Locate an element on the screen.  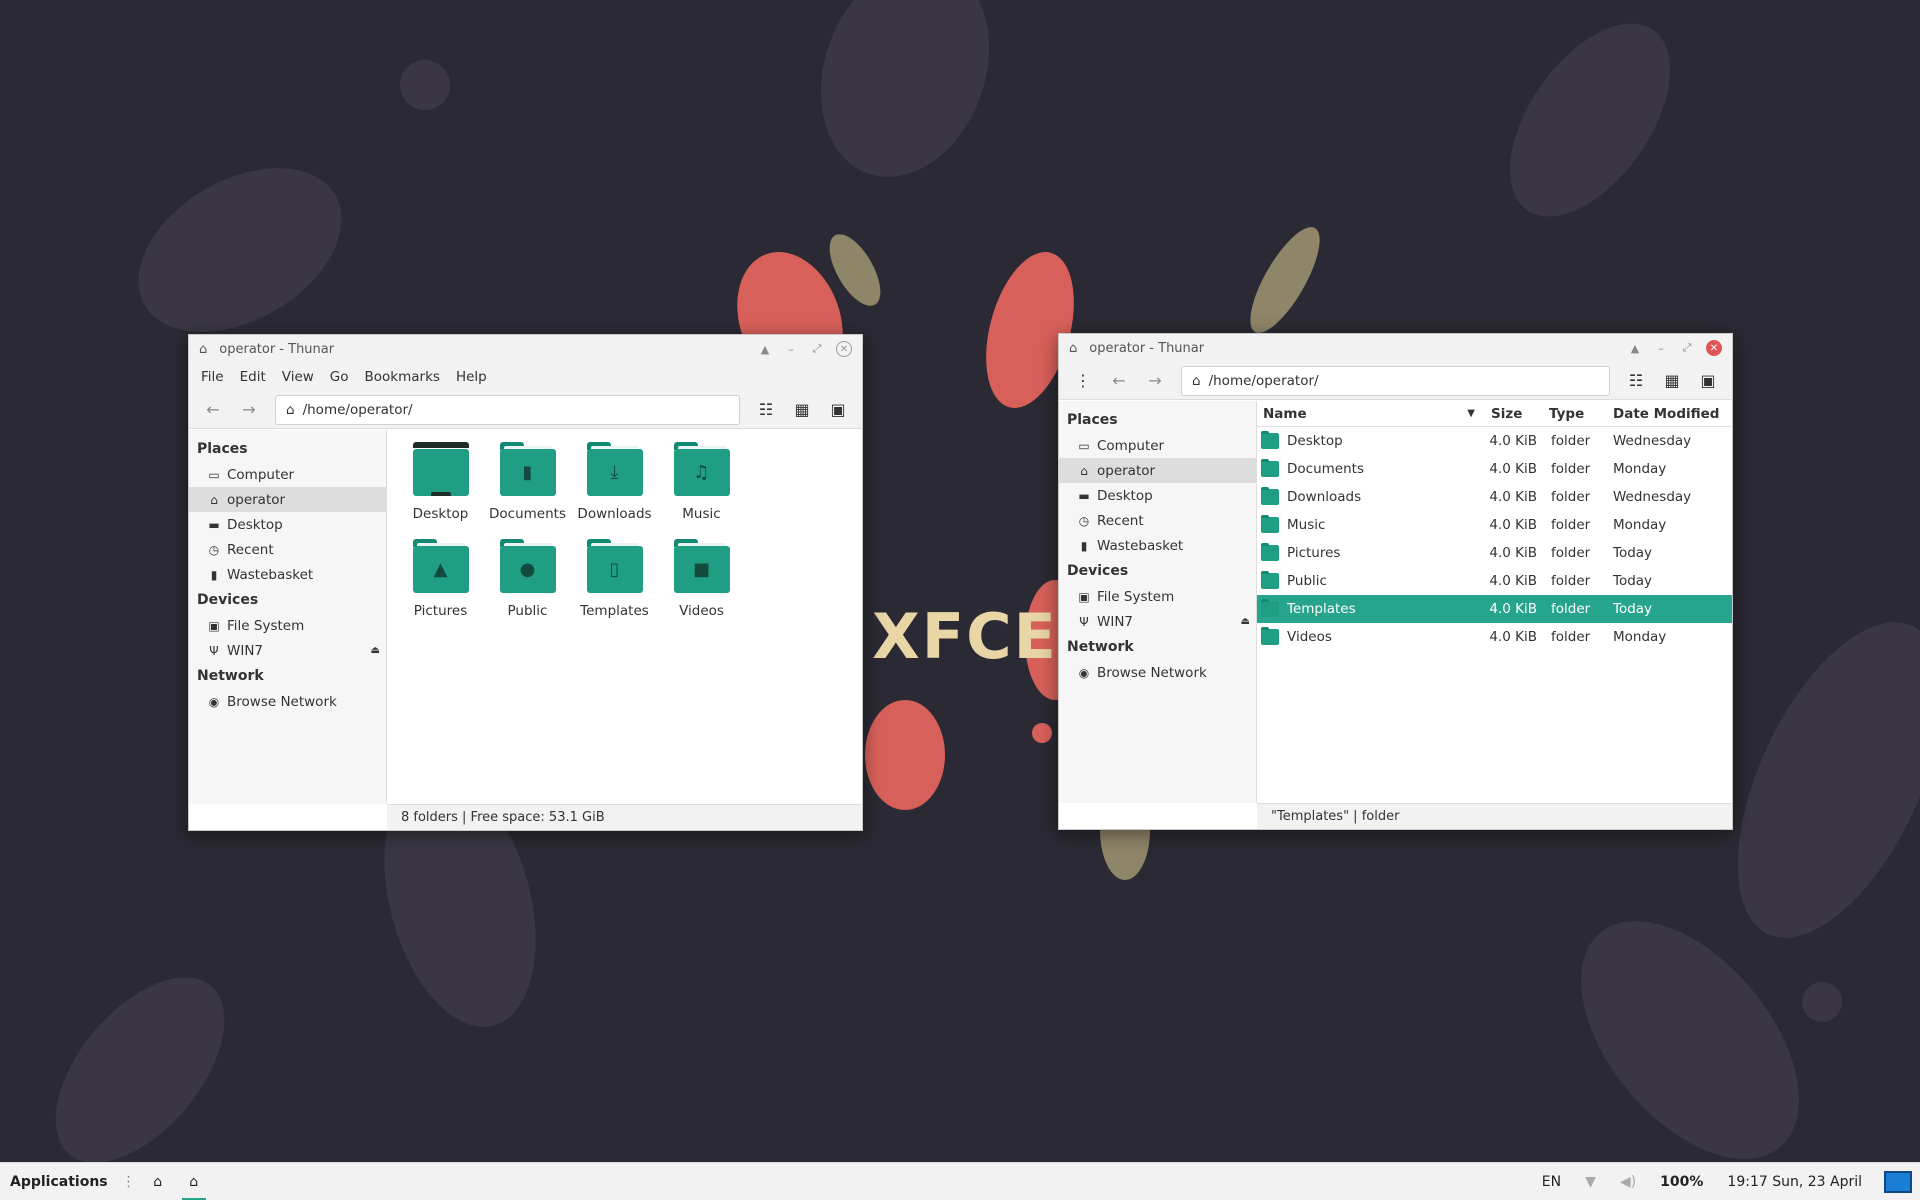
column-header-type: Type is located at coordinates (1575, 414).